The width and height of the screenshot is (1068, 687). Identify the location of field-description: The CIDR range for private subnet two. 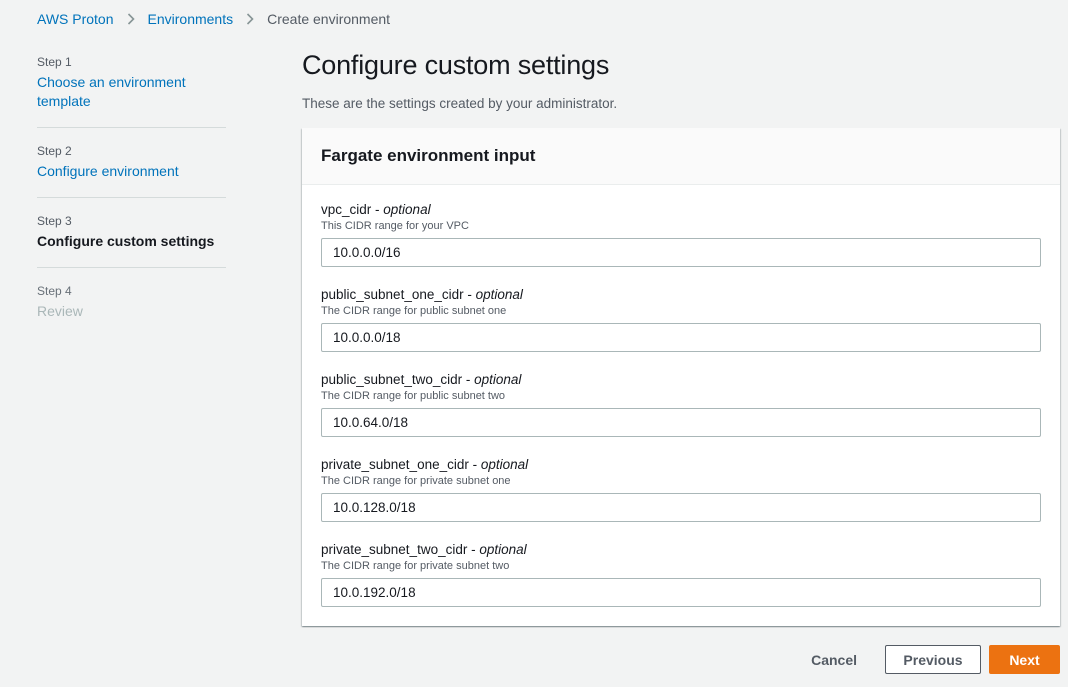
(415, 566).